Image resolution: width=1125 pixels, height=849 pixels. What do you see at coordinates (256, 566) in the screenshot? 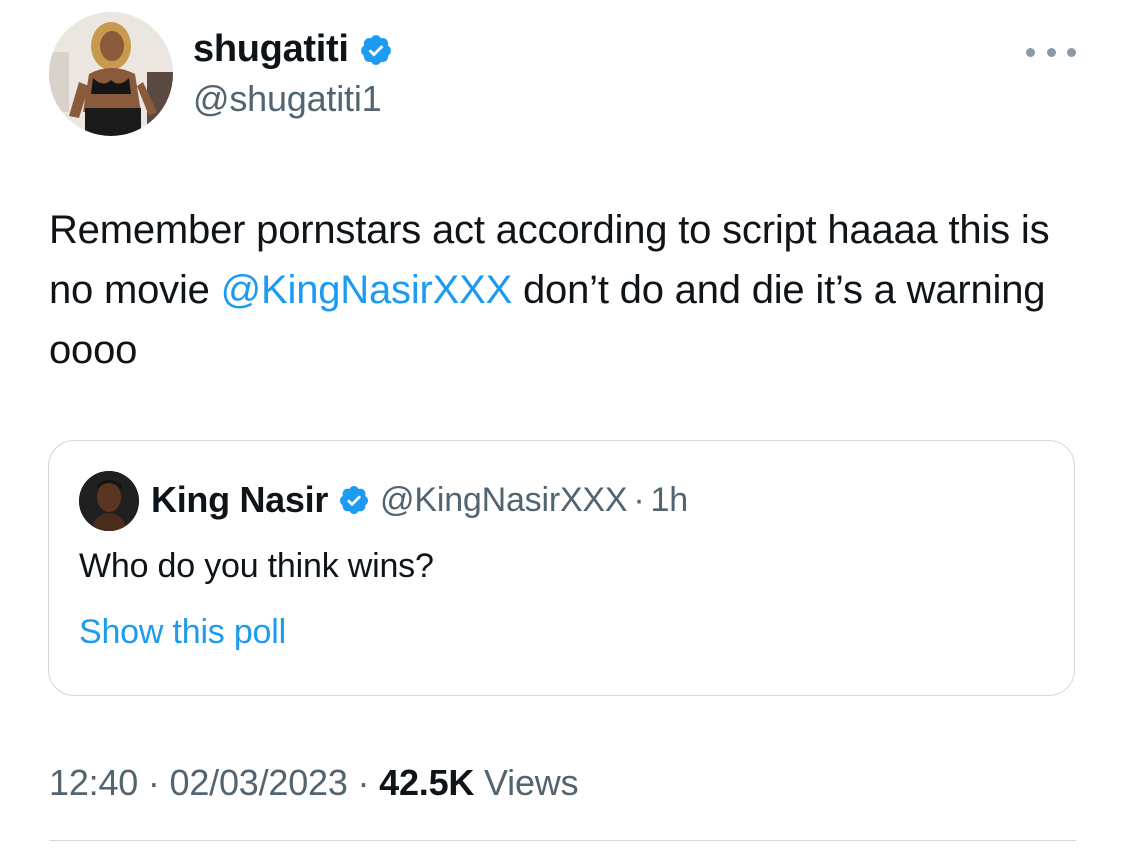
I see `quoted-tweet-text: Who do you think wins?` at bounding box center [256, 566].